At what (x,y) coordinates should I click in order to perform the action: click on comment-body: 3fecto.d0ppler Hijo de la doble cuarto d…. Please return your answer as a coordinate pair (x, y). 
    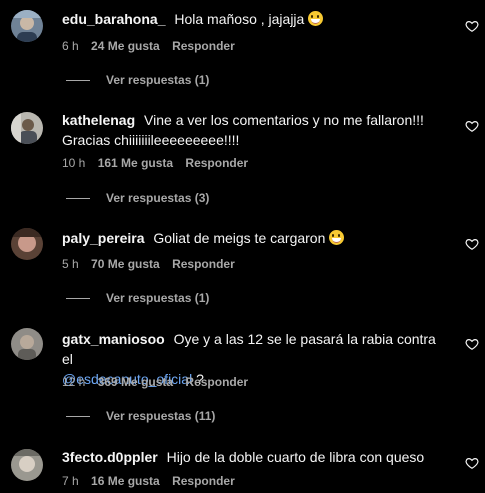
    Looking at the image, I should click on (252, 457).